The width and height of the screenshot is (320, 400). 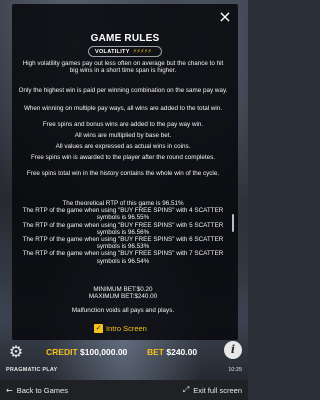 What do you see at coordinates (104, 352) in the screenshot?
I see `credit-value: $100,000.00` at bounding box center [104, 352].